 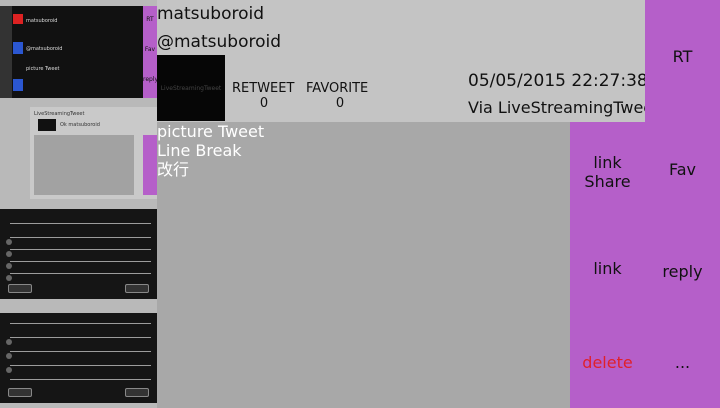 I want to click on tweet-timestamp: 05/05/2015 22:27:38, so click(x=558, y=81).